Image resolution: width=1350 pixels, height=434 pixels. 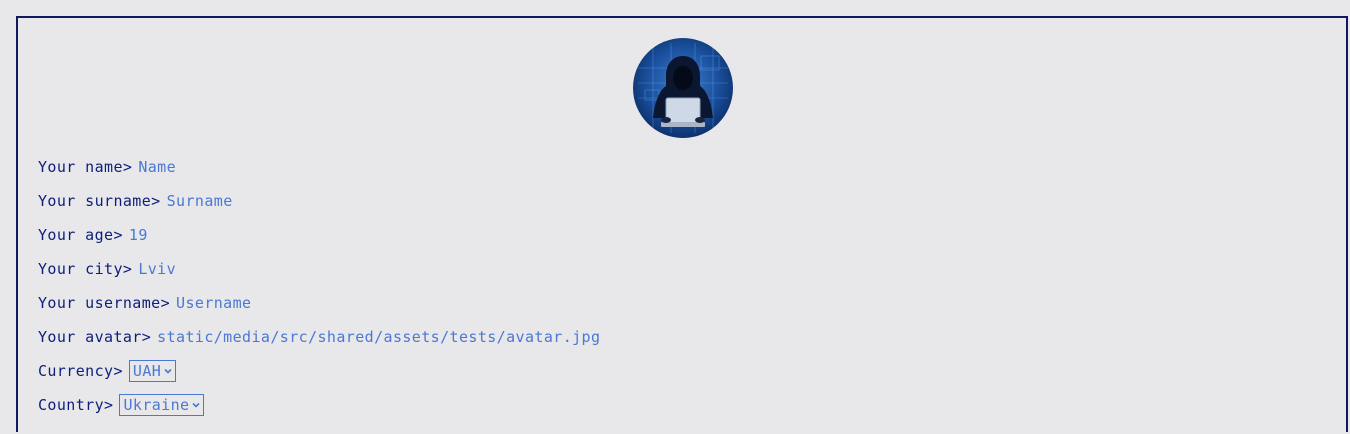 I want to click on country-row: Country> Ukraine, so click(x=319, y=405).